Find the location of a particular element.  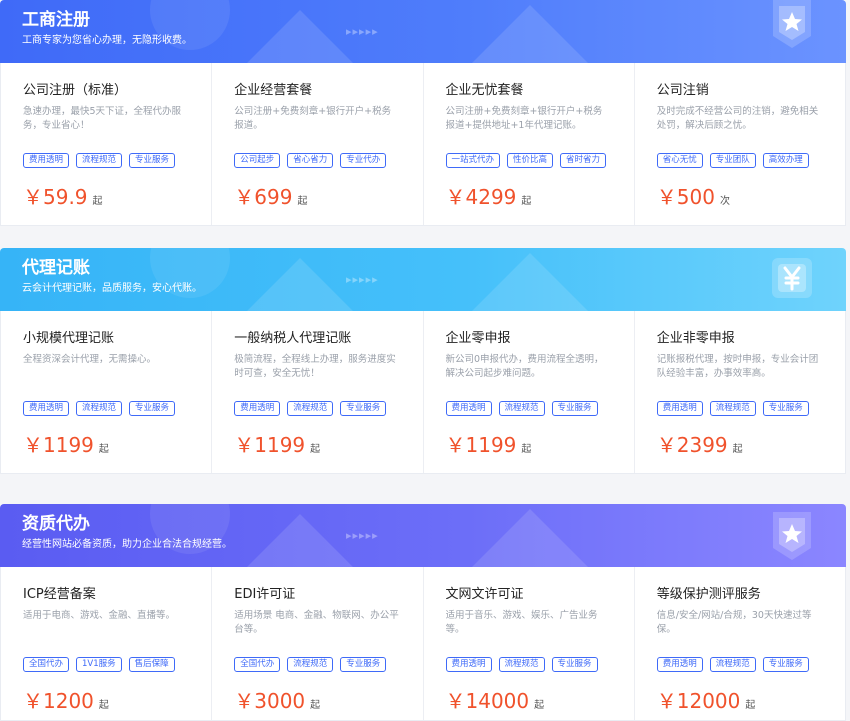

card-title: 小规模代理记账 is located at coordinates (69, 338).